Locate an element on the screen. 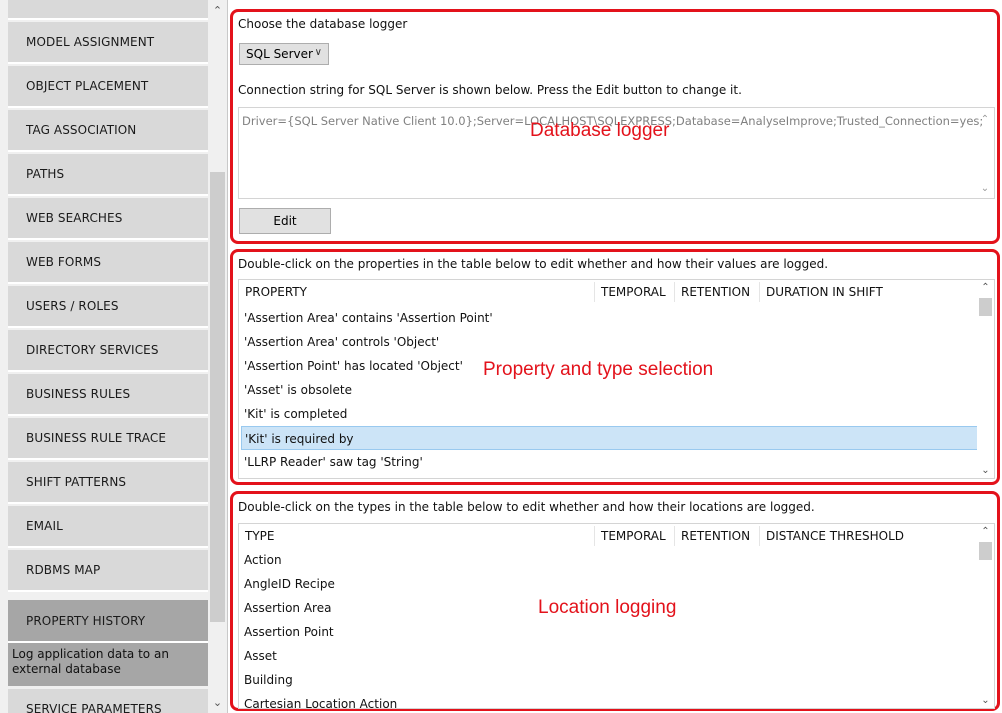 This screenshot has width=1002, height=713. logger-select: SQL Server ∨ is located at coordinates (284, 54).